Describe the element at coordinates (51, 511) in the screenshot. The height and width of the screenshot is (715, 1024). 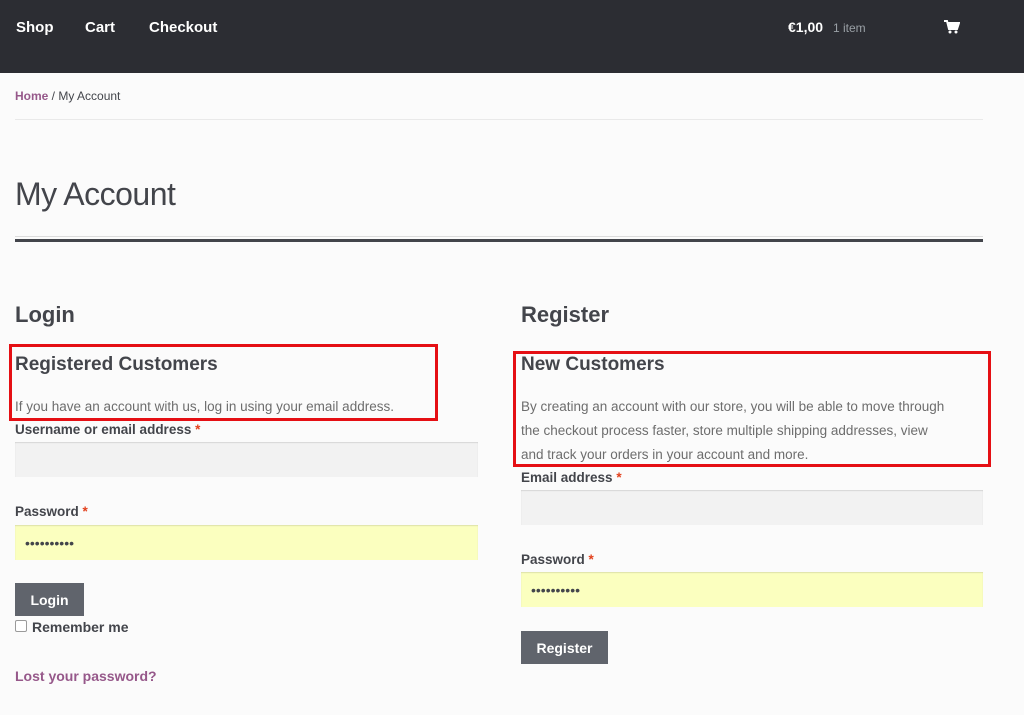
I see `login-password-label: Password *` at that location.